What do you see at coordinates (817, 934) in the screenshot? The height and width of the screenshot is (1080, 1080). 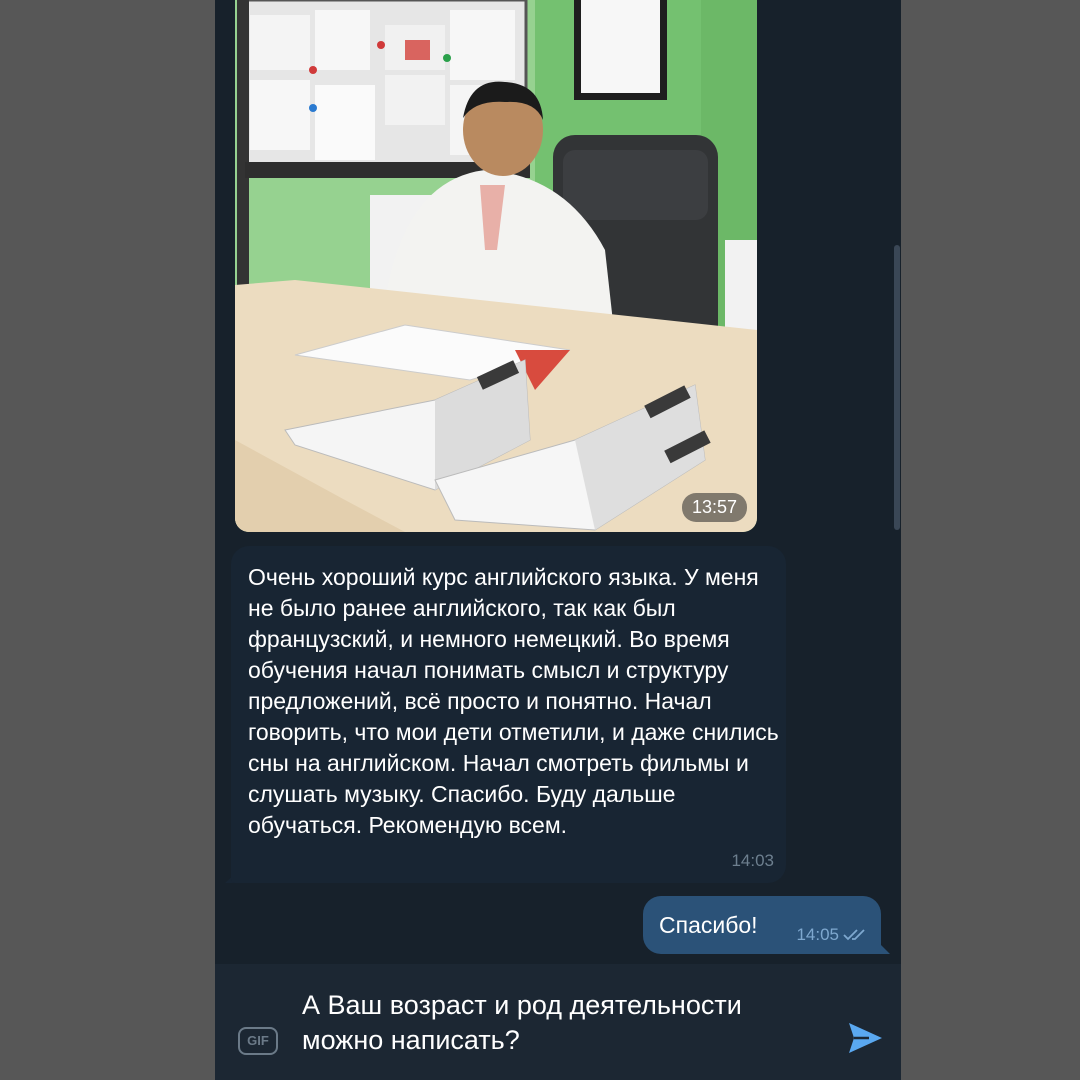 I see `outgoing-message-time: 14:05` at bounding box center [817, 934].